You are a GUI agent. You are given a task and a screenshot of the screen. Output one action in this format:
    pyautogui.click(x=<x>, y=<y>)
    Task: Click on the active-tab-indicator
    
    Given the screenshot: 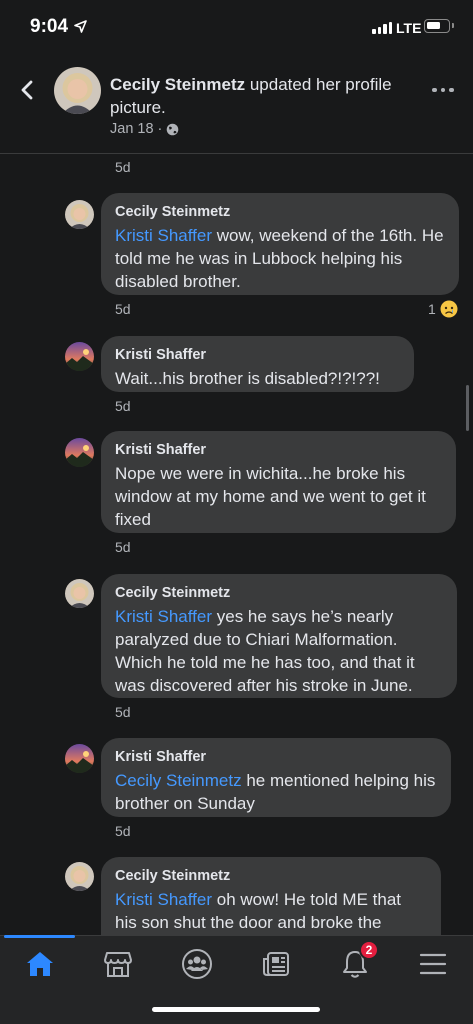 What is the action you would take?
    pyautogui.click(x=39, y=936)
    